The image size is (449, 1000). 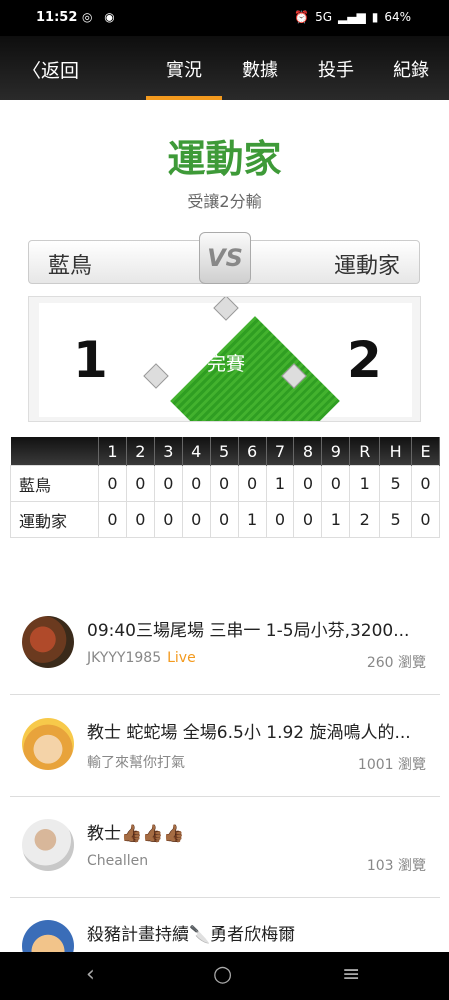 I want to click on view-count: 103 瀏覽, so click(x=396, y=866).